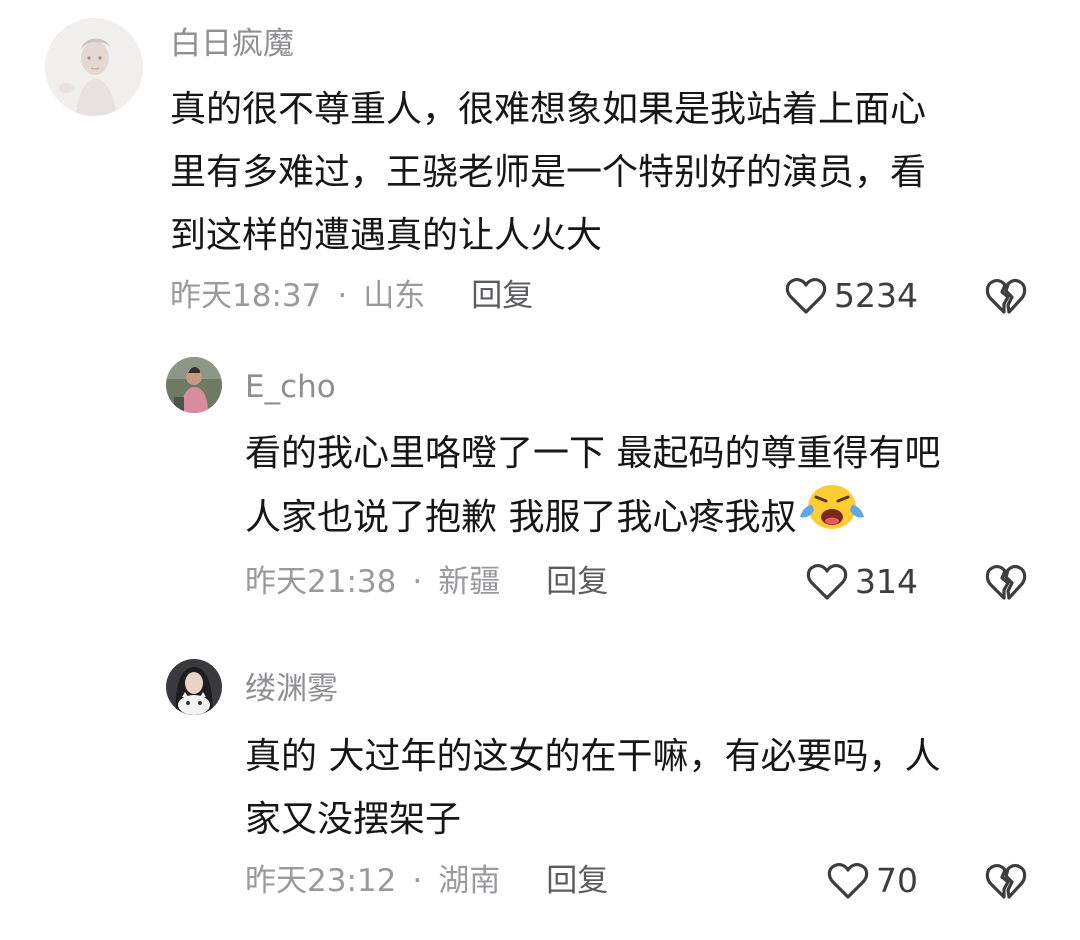 Image resolution: width=1080 pixels, height=940 pixels. Describe the element at coordinates (592, 788) in the screenshot. I see `comment-text: 真的 大过年的这女的在干嘛，有必要吗，人 家又没摆架子` at that location.